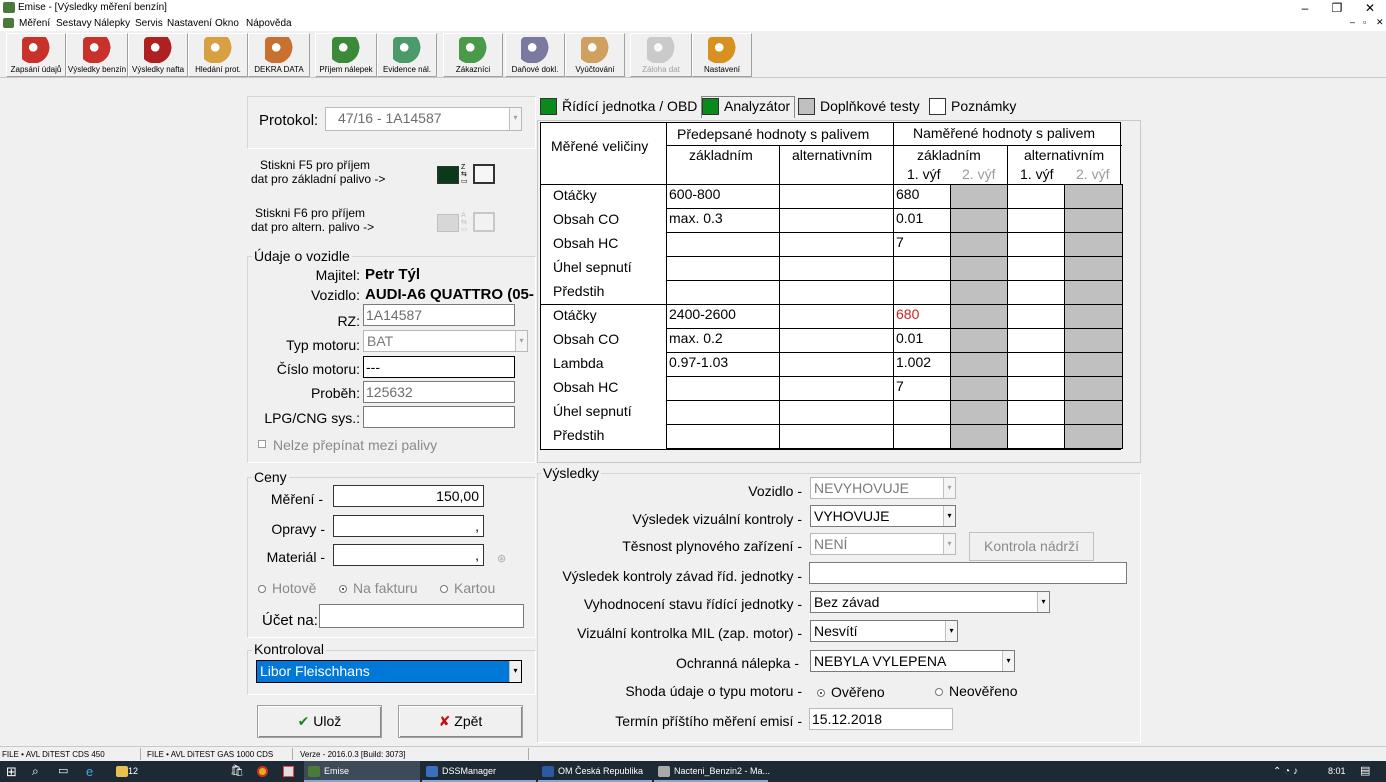 The height and width of the screenshot is (782, 1386). Describe the element at coordinates (1380, 22) in the screenshot. I see `mdi-close-button: ✕` at that location.